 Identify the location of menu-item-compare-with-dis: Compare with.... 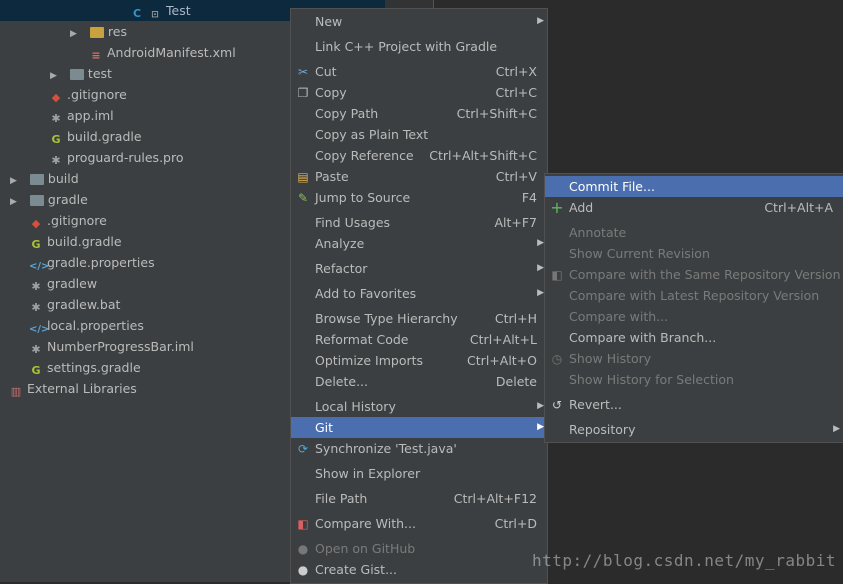
(694, 316).